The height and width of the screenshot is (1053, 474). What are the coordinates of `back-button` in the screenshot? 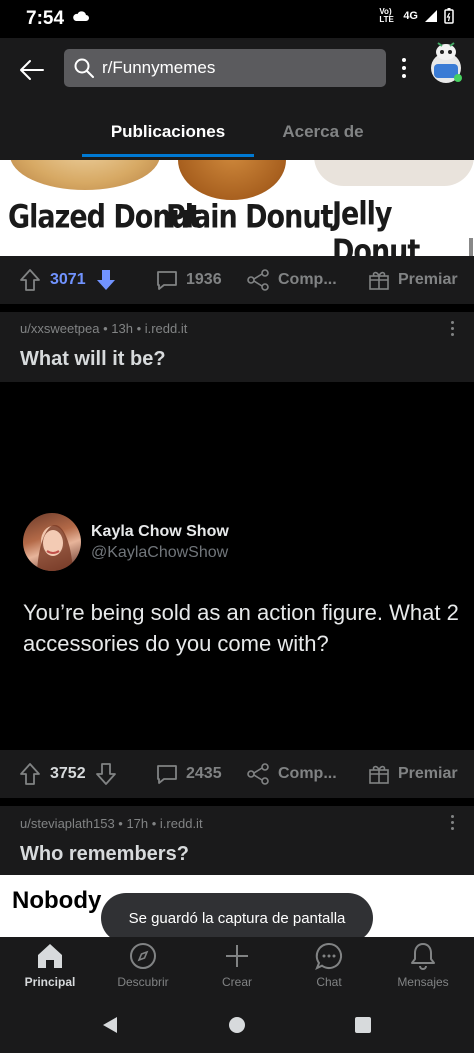 It's located at (32, 70).